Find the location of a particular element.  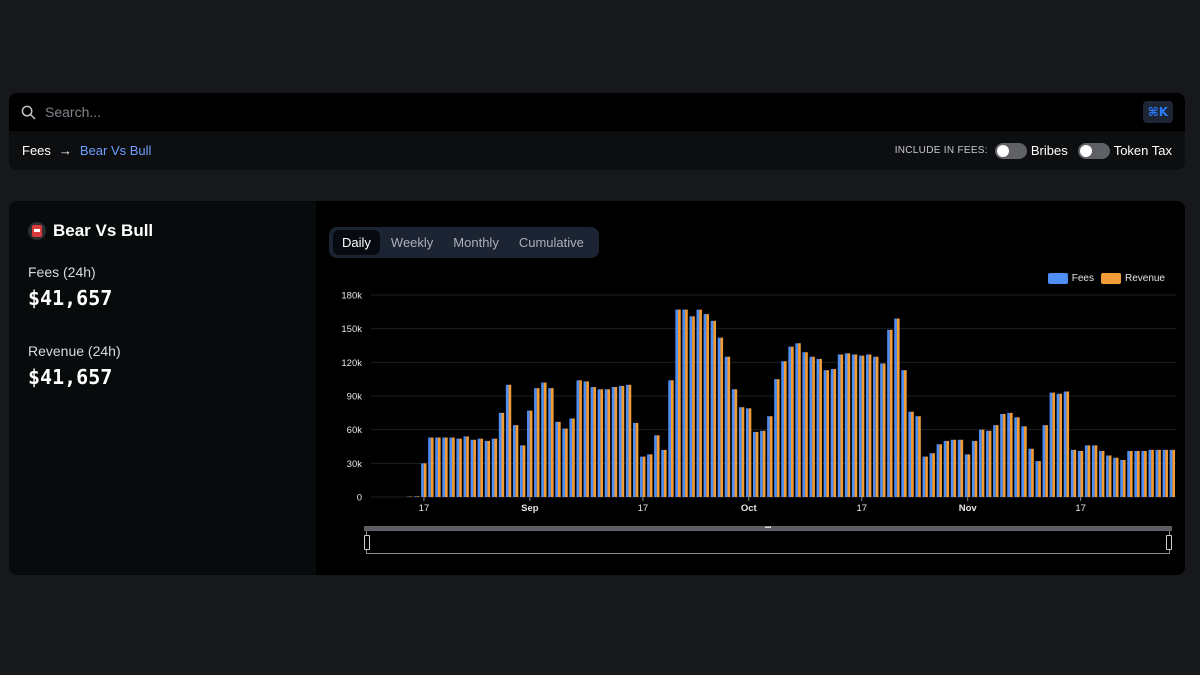

search-bar: Search... ⌘K is located at coordinates (597, 112).